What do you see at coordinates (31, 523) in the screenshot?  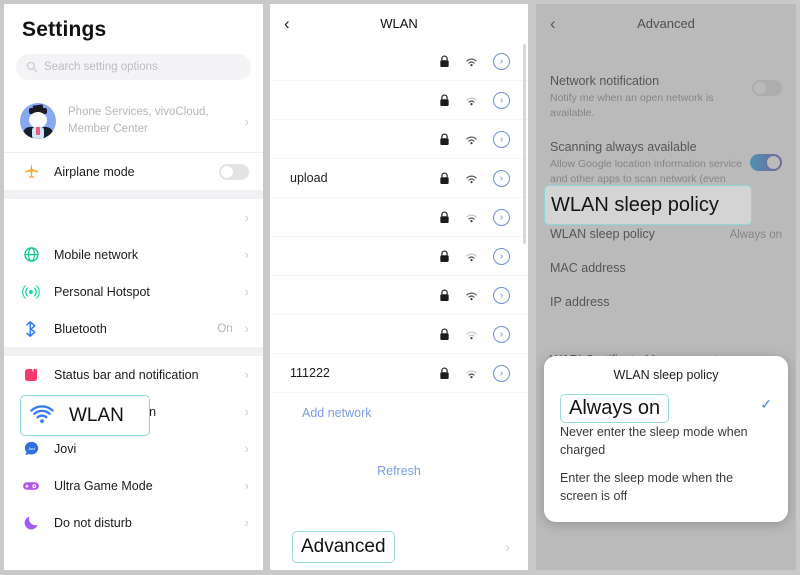 I see `moon-icon` at bounding box center [31, 523].